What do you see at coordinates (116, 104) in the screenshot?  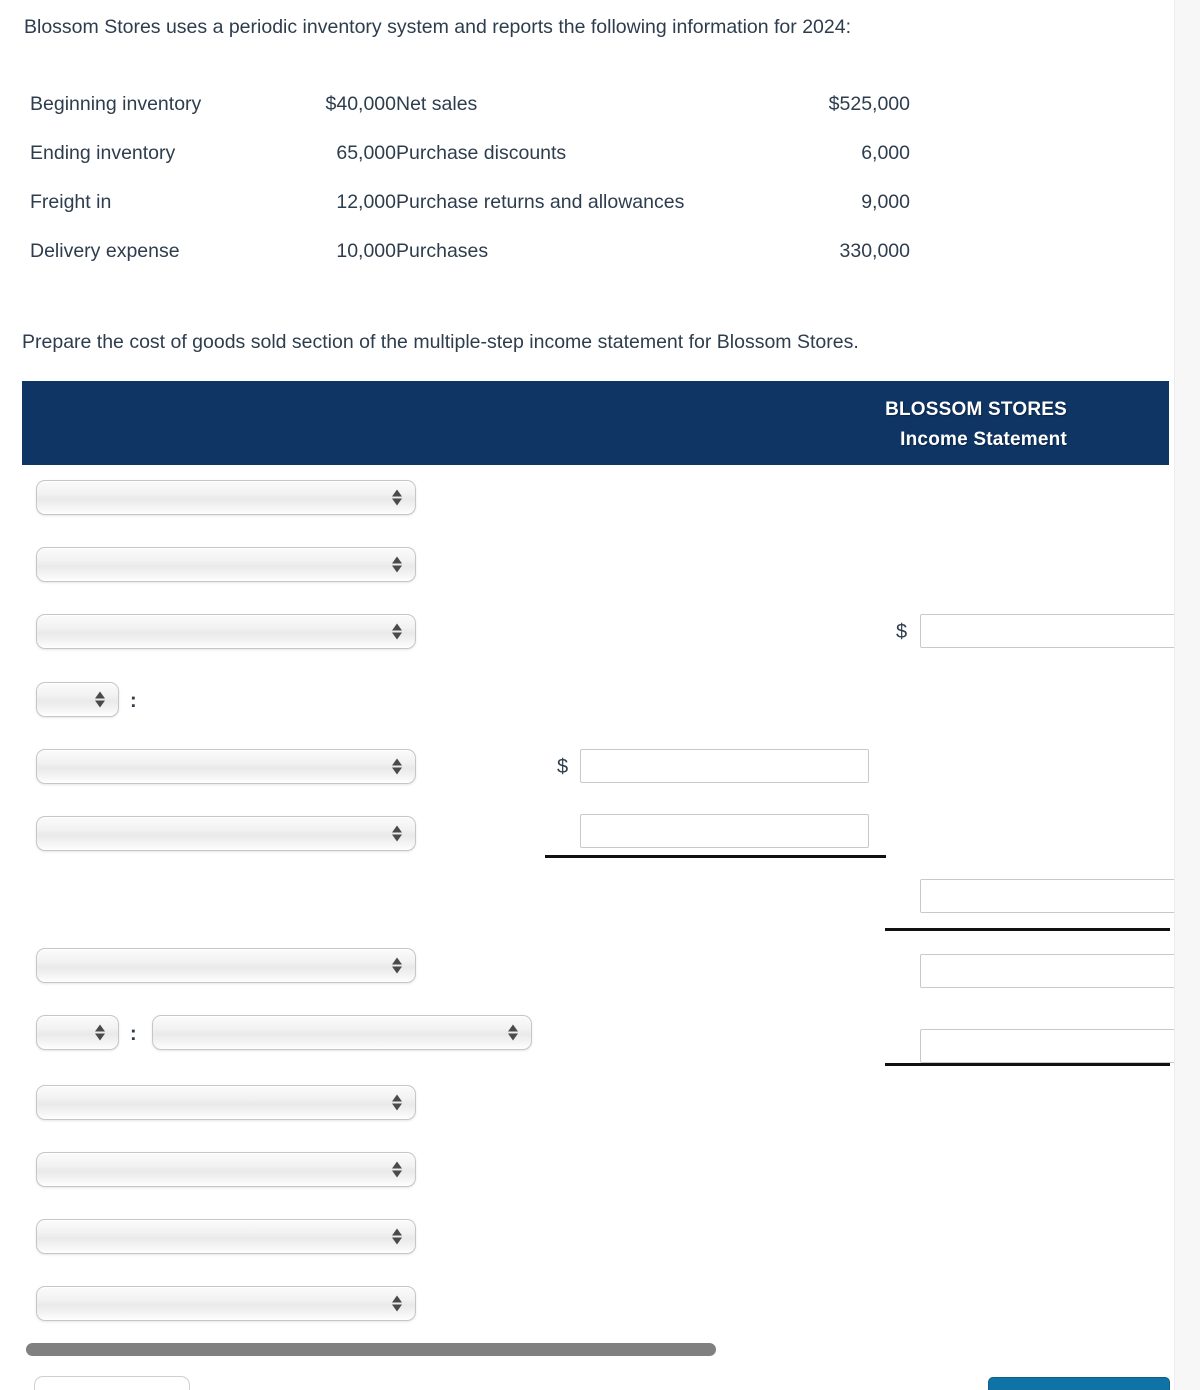 I see `given-label-beginning-inventory: Beginning inventory` at bounding box center [116, 104].